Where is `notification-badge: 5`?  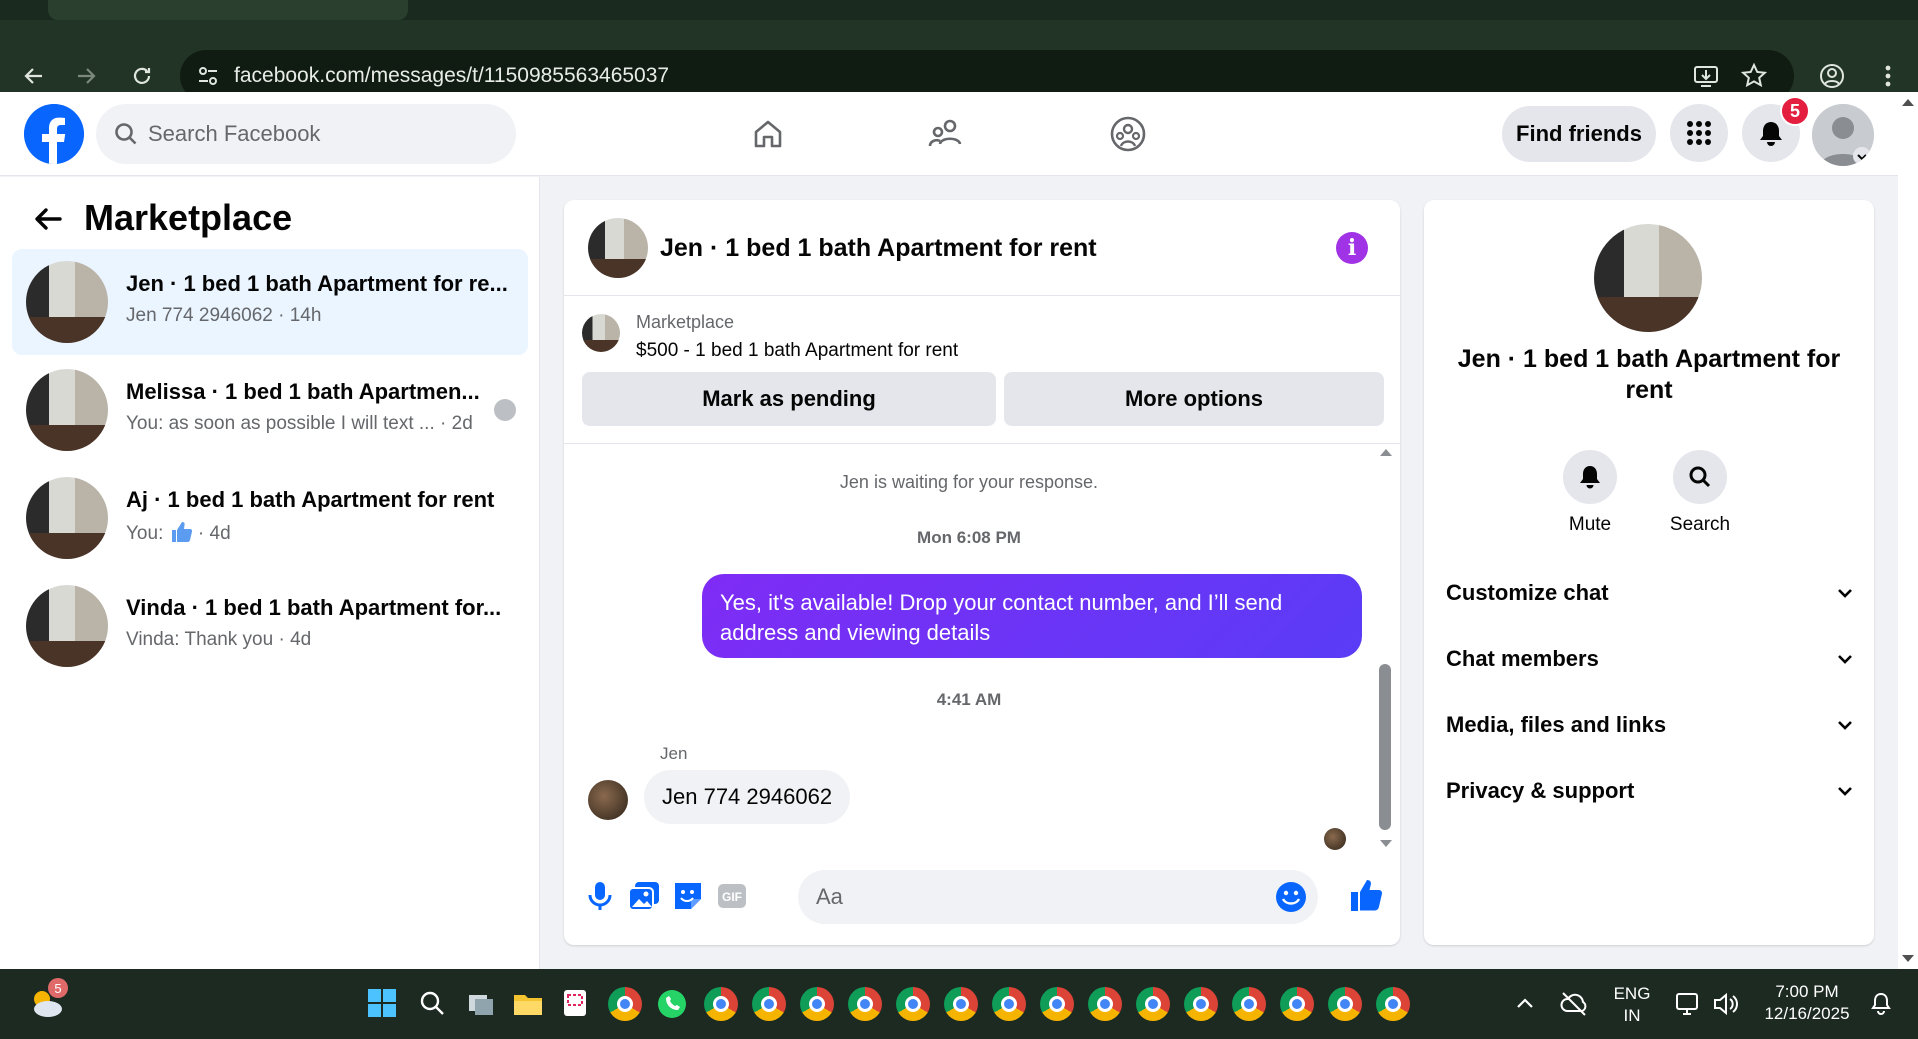 notification-badge: 5 is located at coordinates (1795, 111).